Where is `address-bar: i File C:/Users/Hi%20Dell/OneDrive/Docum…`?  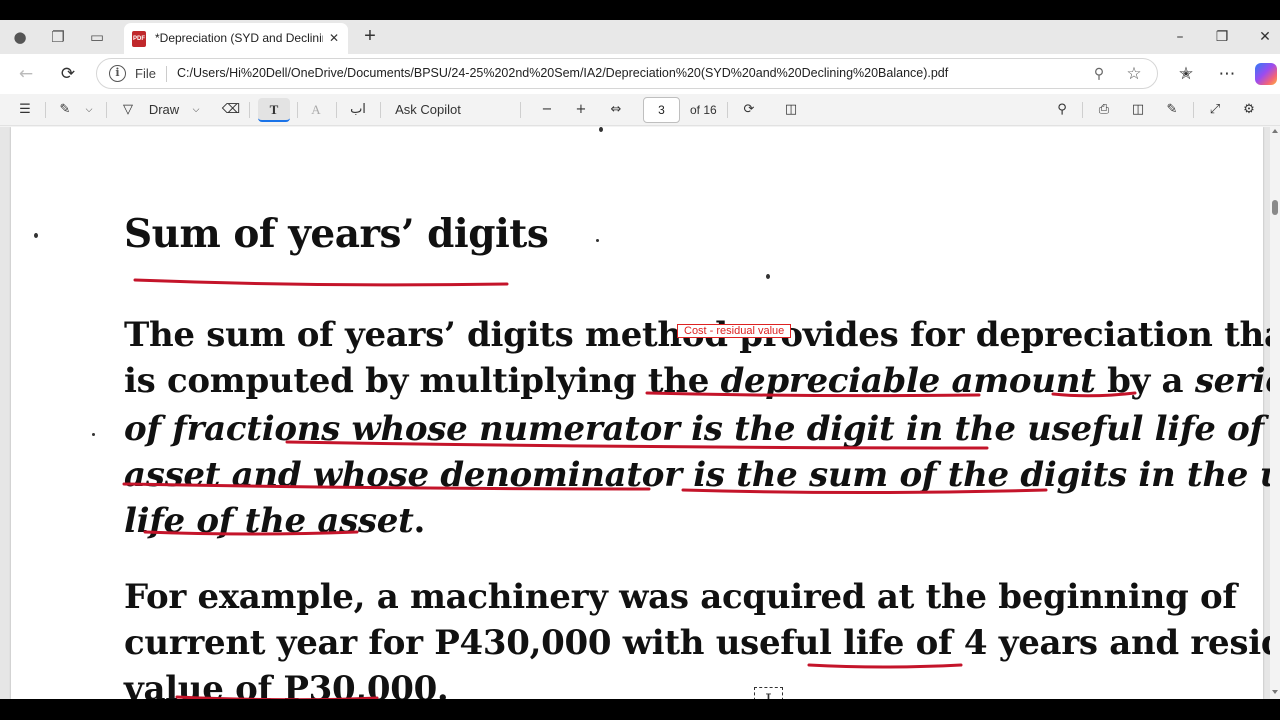
address-bar: i File C:/Users/Hi%20Dell/OneDrive/Docum… is located at coordinates (627, 73).